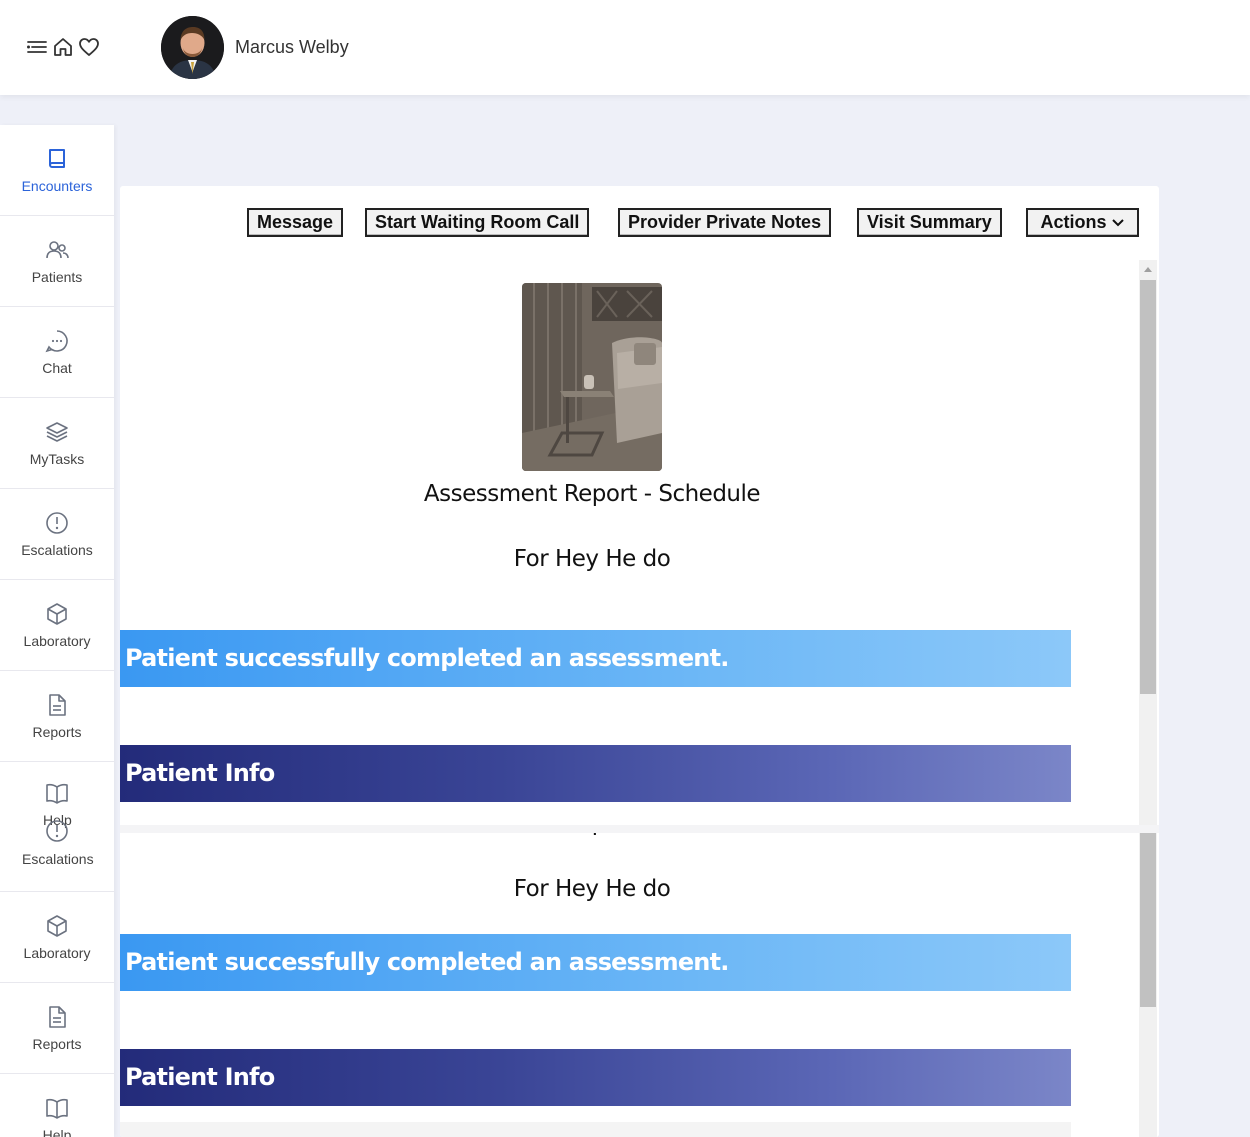 This screenshot has width=1250, height=1137. I want to click on users-icon, so click(57, 250).